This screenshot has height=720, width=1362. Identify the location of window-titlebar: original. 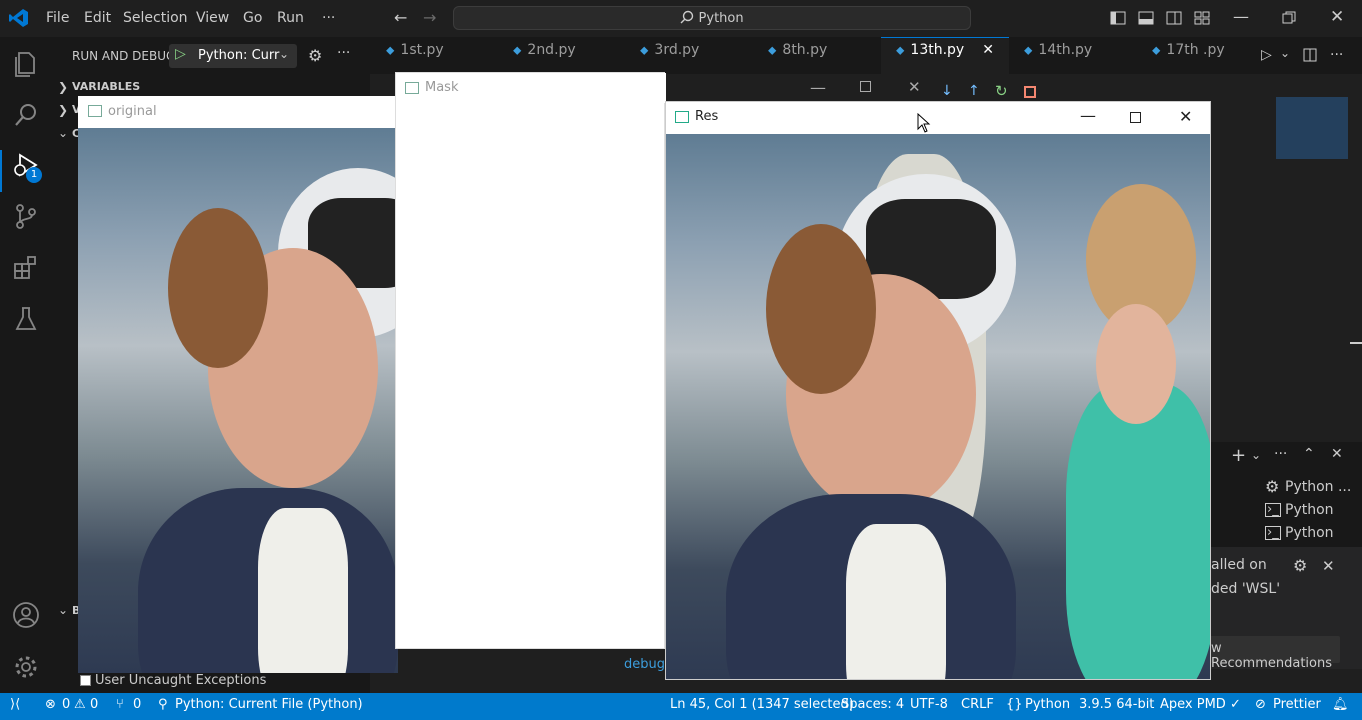
(238, 111).